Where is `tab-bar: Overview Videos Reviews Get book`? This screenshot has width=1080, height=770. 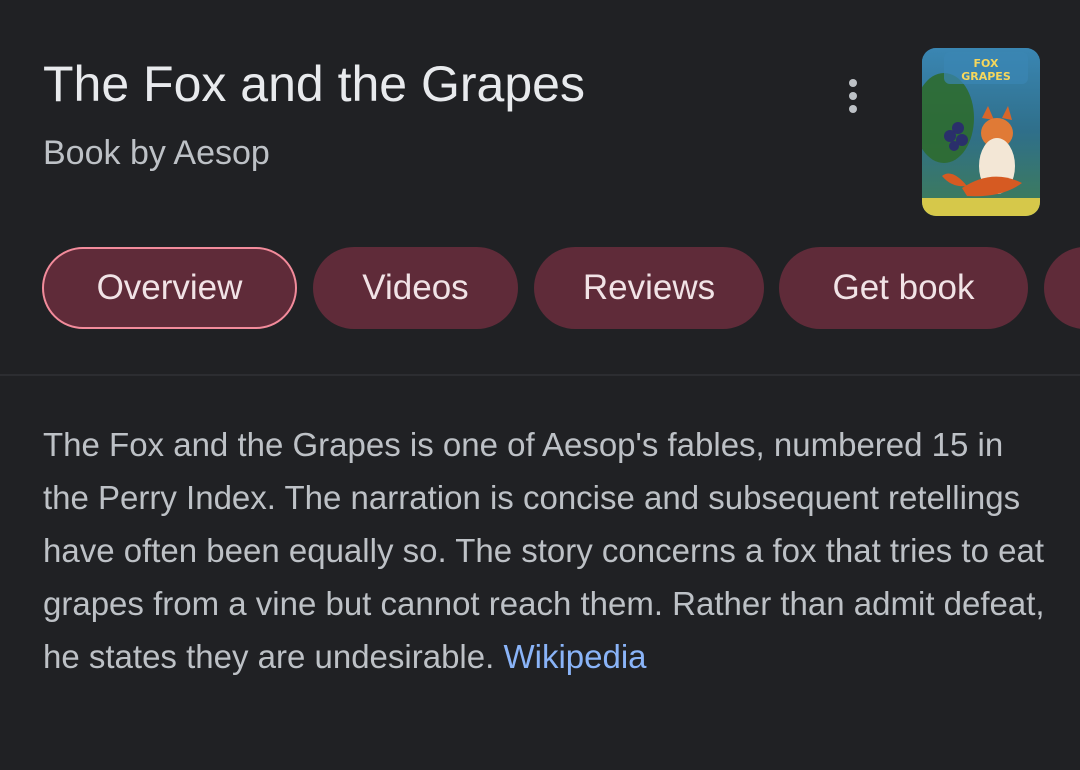
tab-bar: Overview Videos Reviews Get book is located at coordinates (540, 290).